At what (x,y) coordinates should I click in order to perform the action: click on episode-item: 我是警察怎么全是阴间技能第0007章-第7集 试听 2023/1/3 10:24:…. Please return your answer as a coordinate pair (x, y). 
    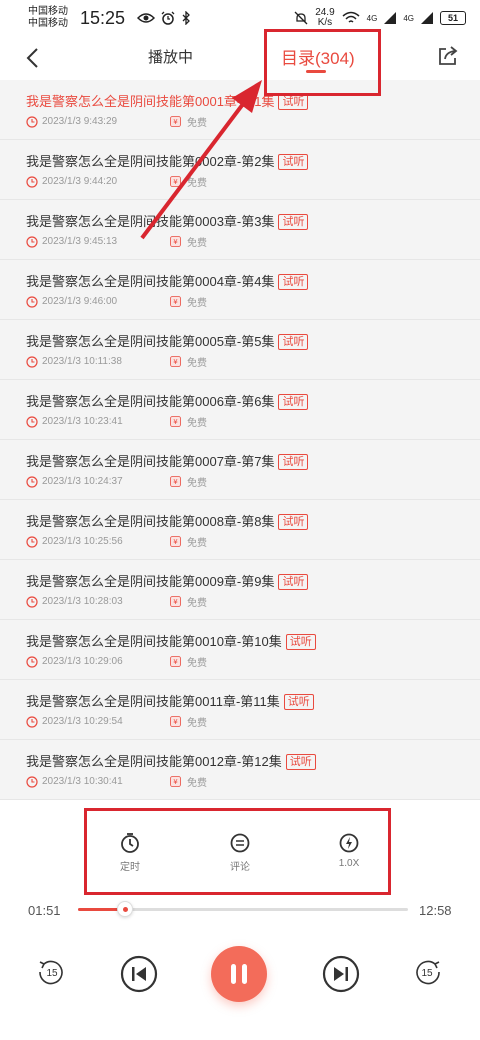
    Looking at the image, I should click on (240, 470).